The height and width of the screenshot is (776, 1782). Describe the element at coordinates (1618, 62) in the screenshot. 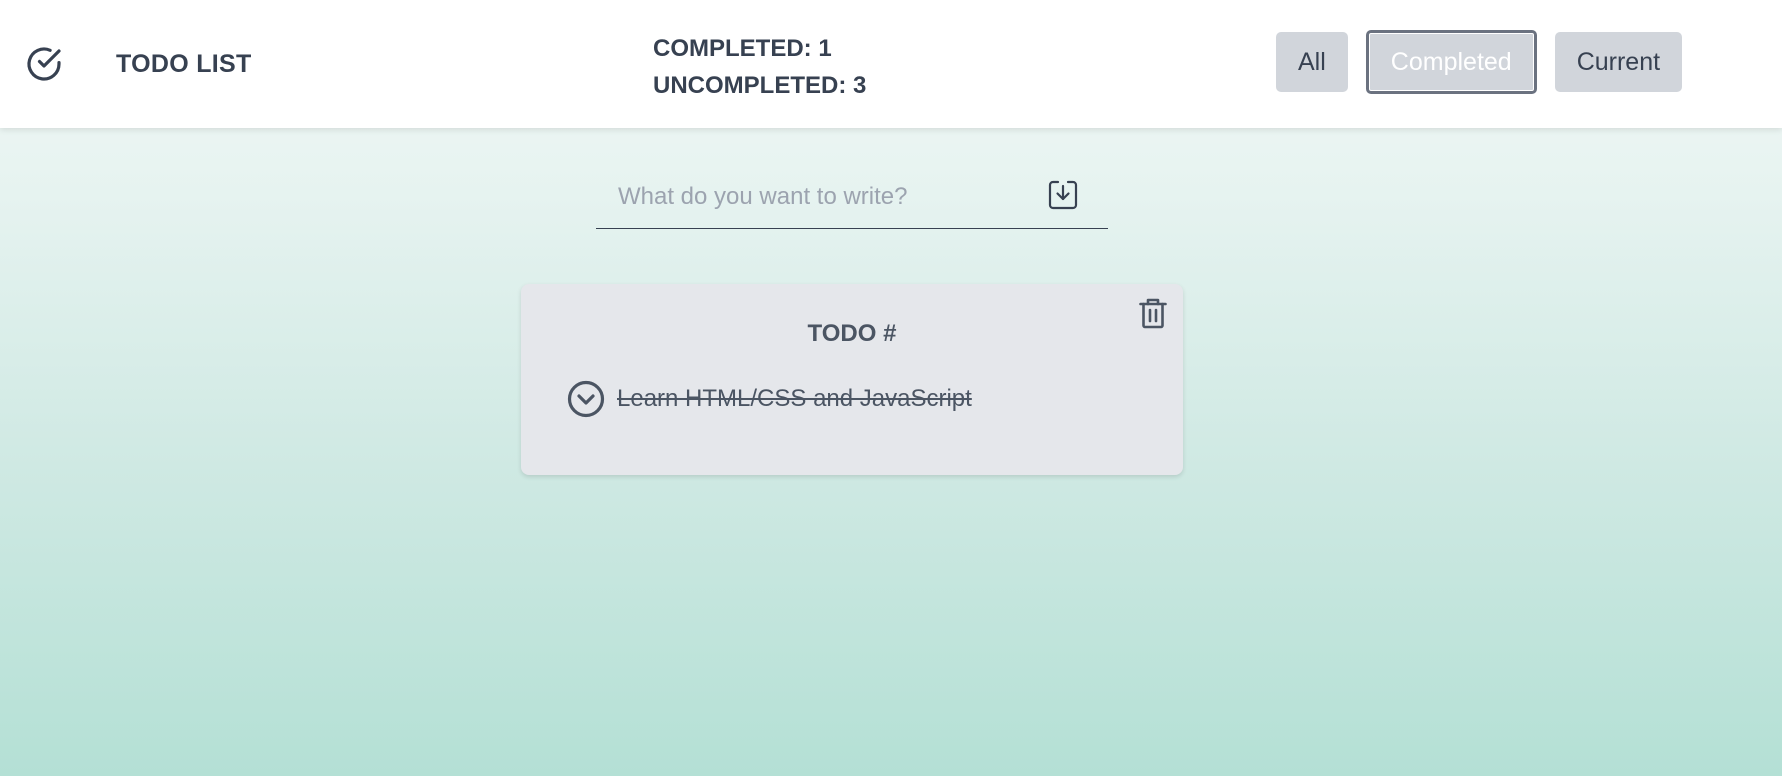

I see `filter-current-button: Current` at that location.